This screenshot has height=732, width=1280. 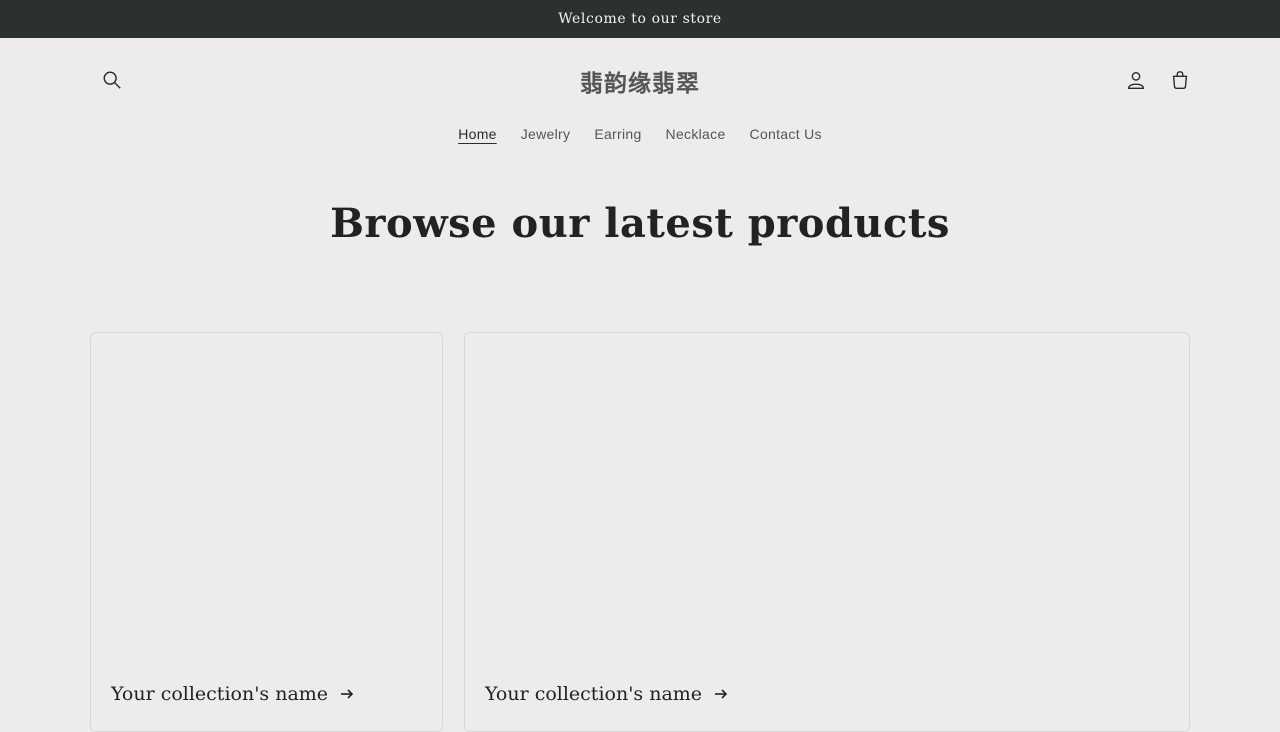 I want to click on nav-item-jewelry: Jewelry, so click(x=546, y=134).